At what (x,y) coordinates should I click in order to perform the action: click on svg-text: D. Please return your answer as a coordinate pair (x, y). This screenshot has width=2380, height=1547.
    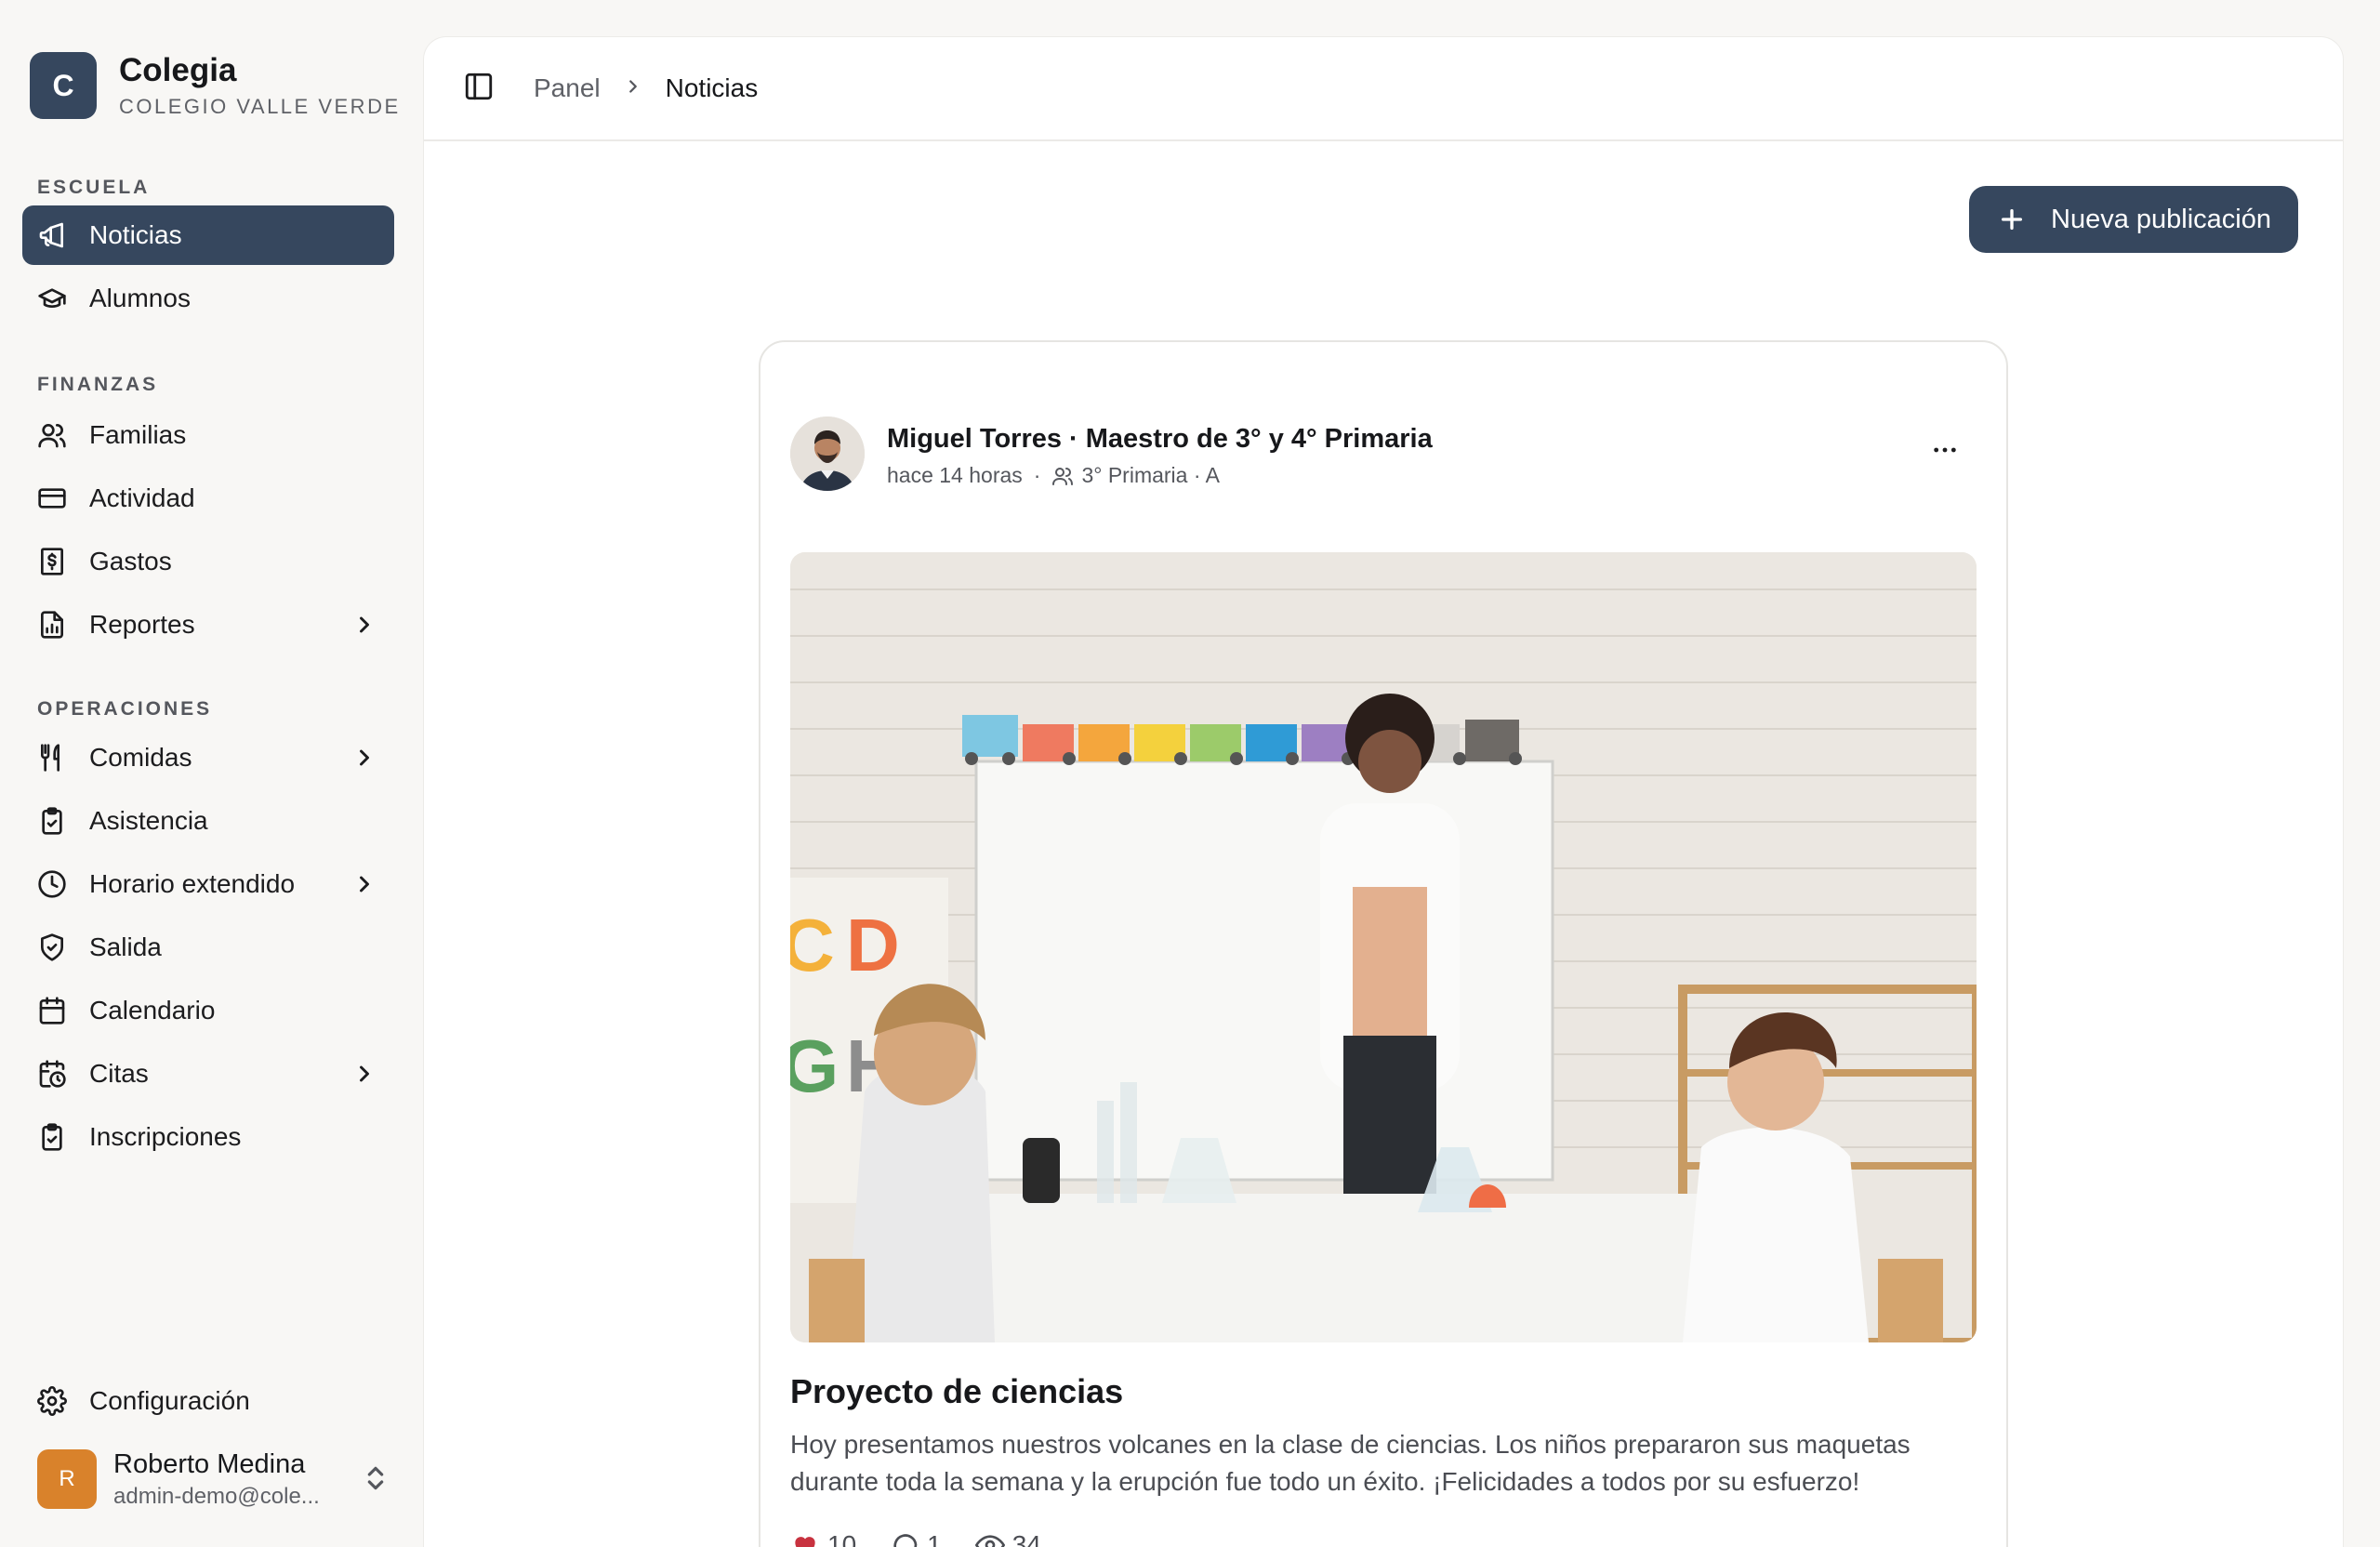
    Looking at the image, I should click on (873, 945).